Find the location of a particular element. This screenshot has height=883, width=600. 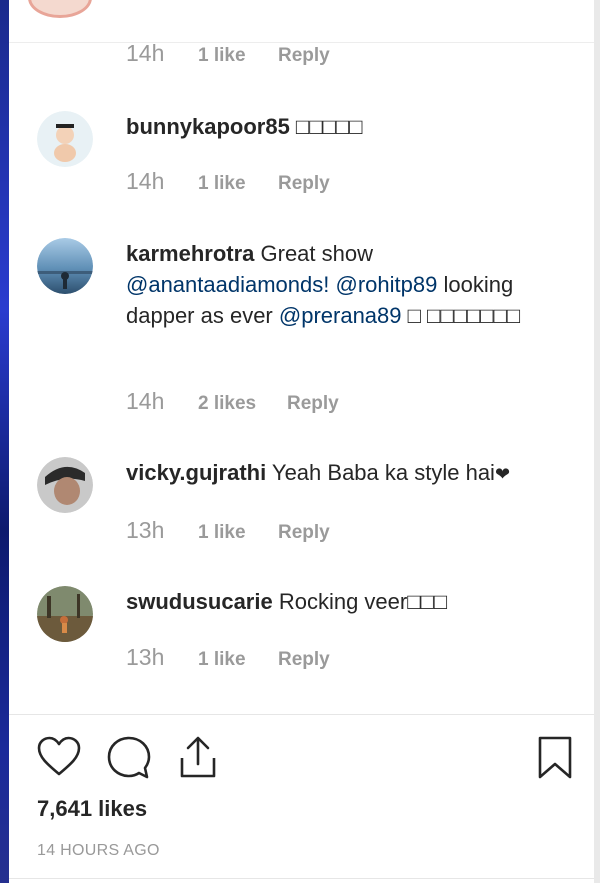

baby-avatar-icon is located at coordinates (65, 139).